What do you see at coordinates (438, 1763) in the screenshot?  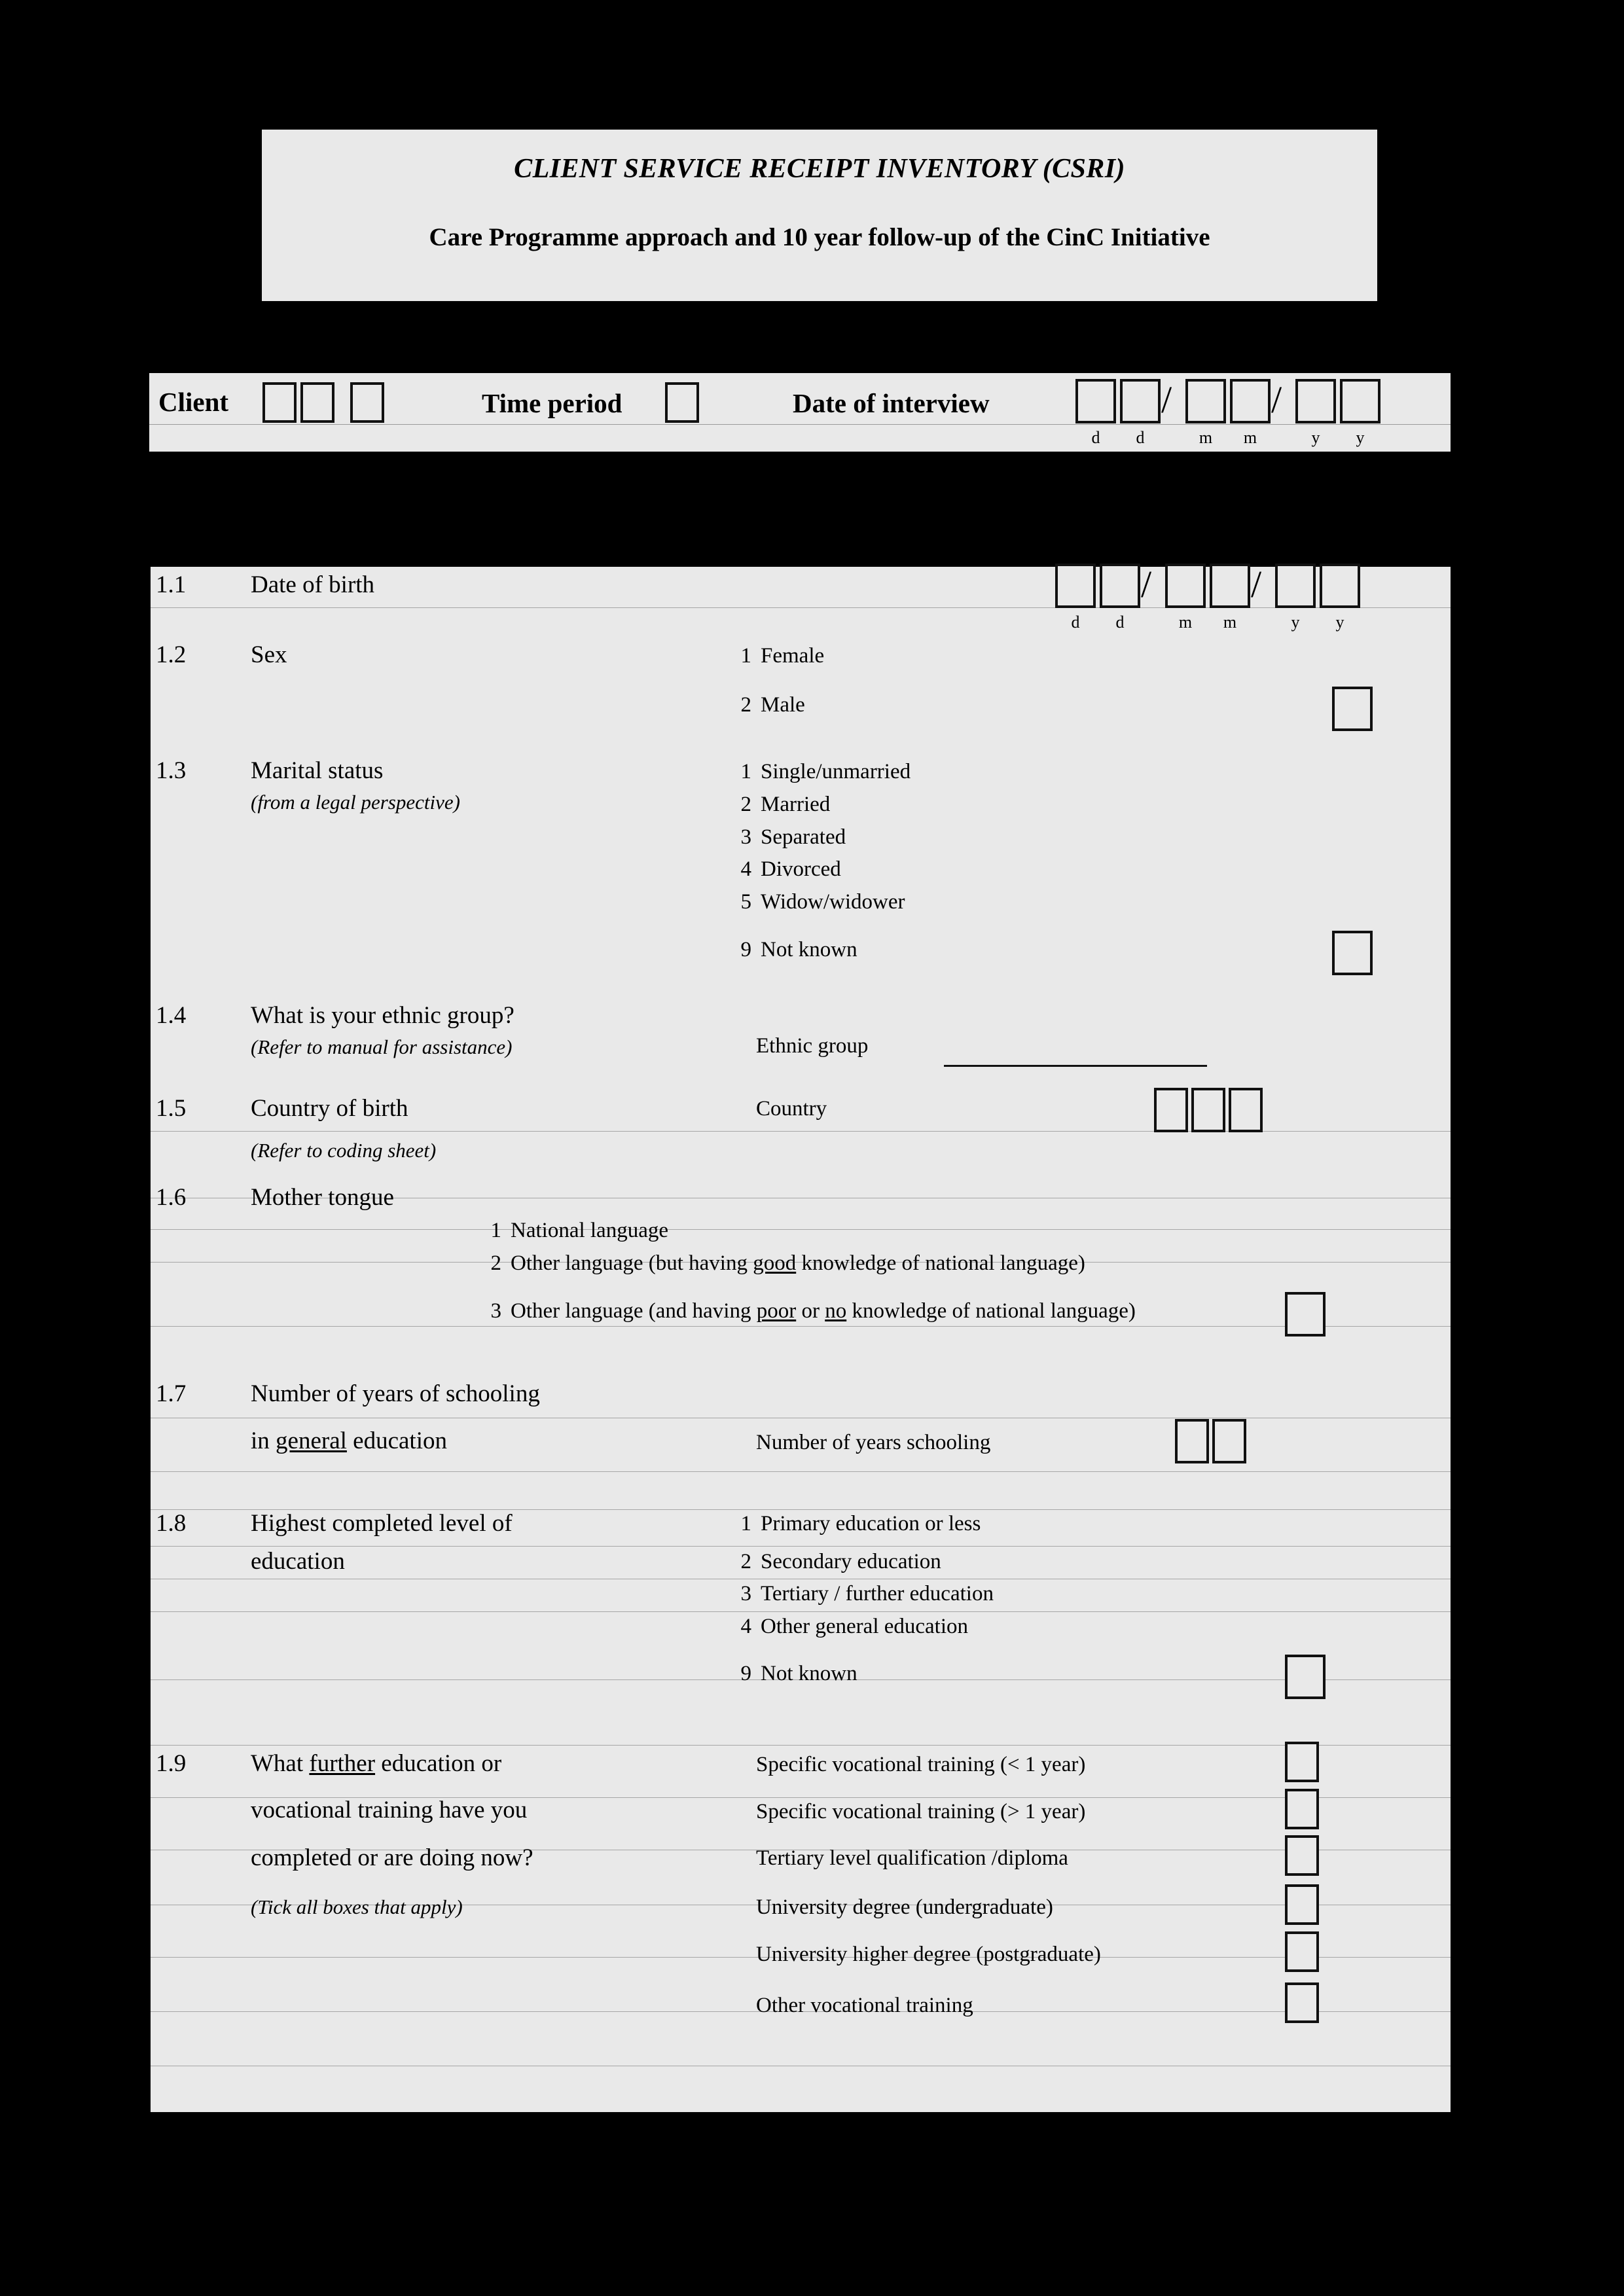 I see `further-post: education or` at bounding box center [438, 1763].